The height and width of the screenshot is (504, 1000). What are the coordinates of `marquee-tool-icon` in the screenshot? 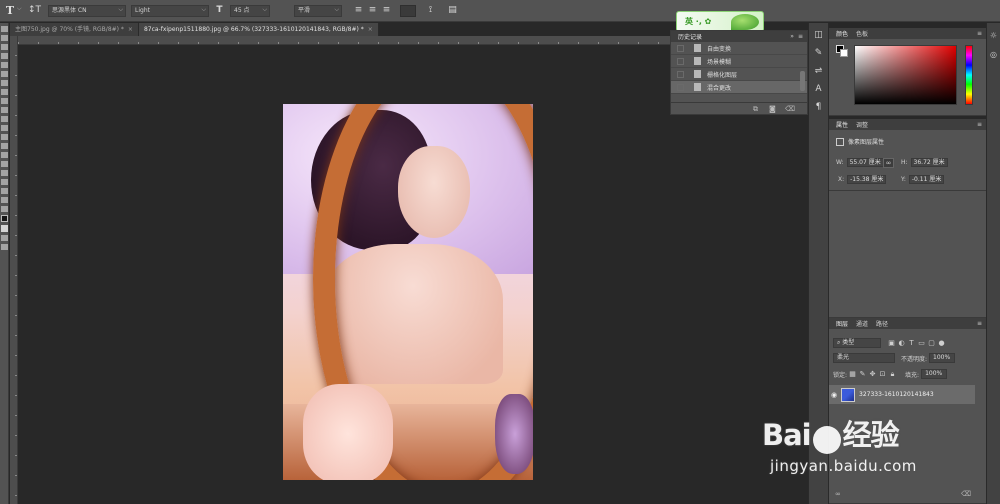 It's located at (4, 38).